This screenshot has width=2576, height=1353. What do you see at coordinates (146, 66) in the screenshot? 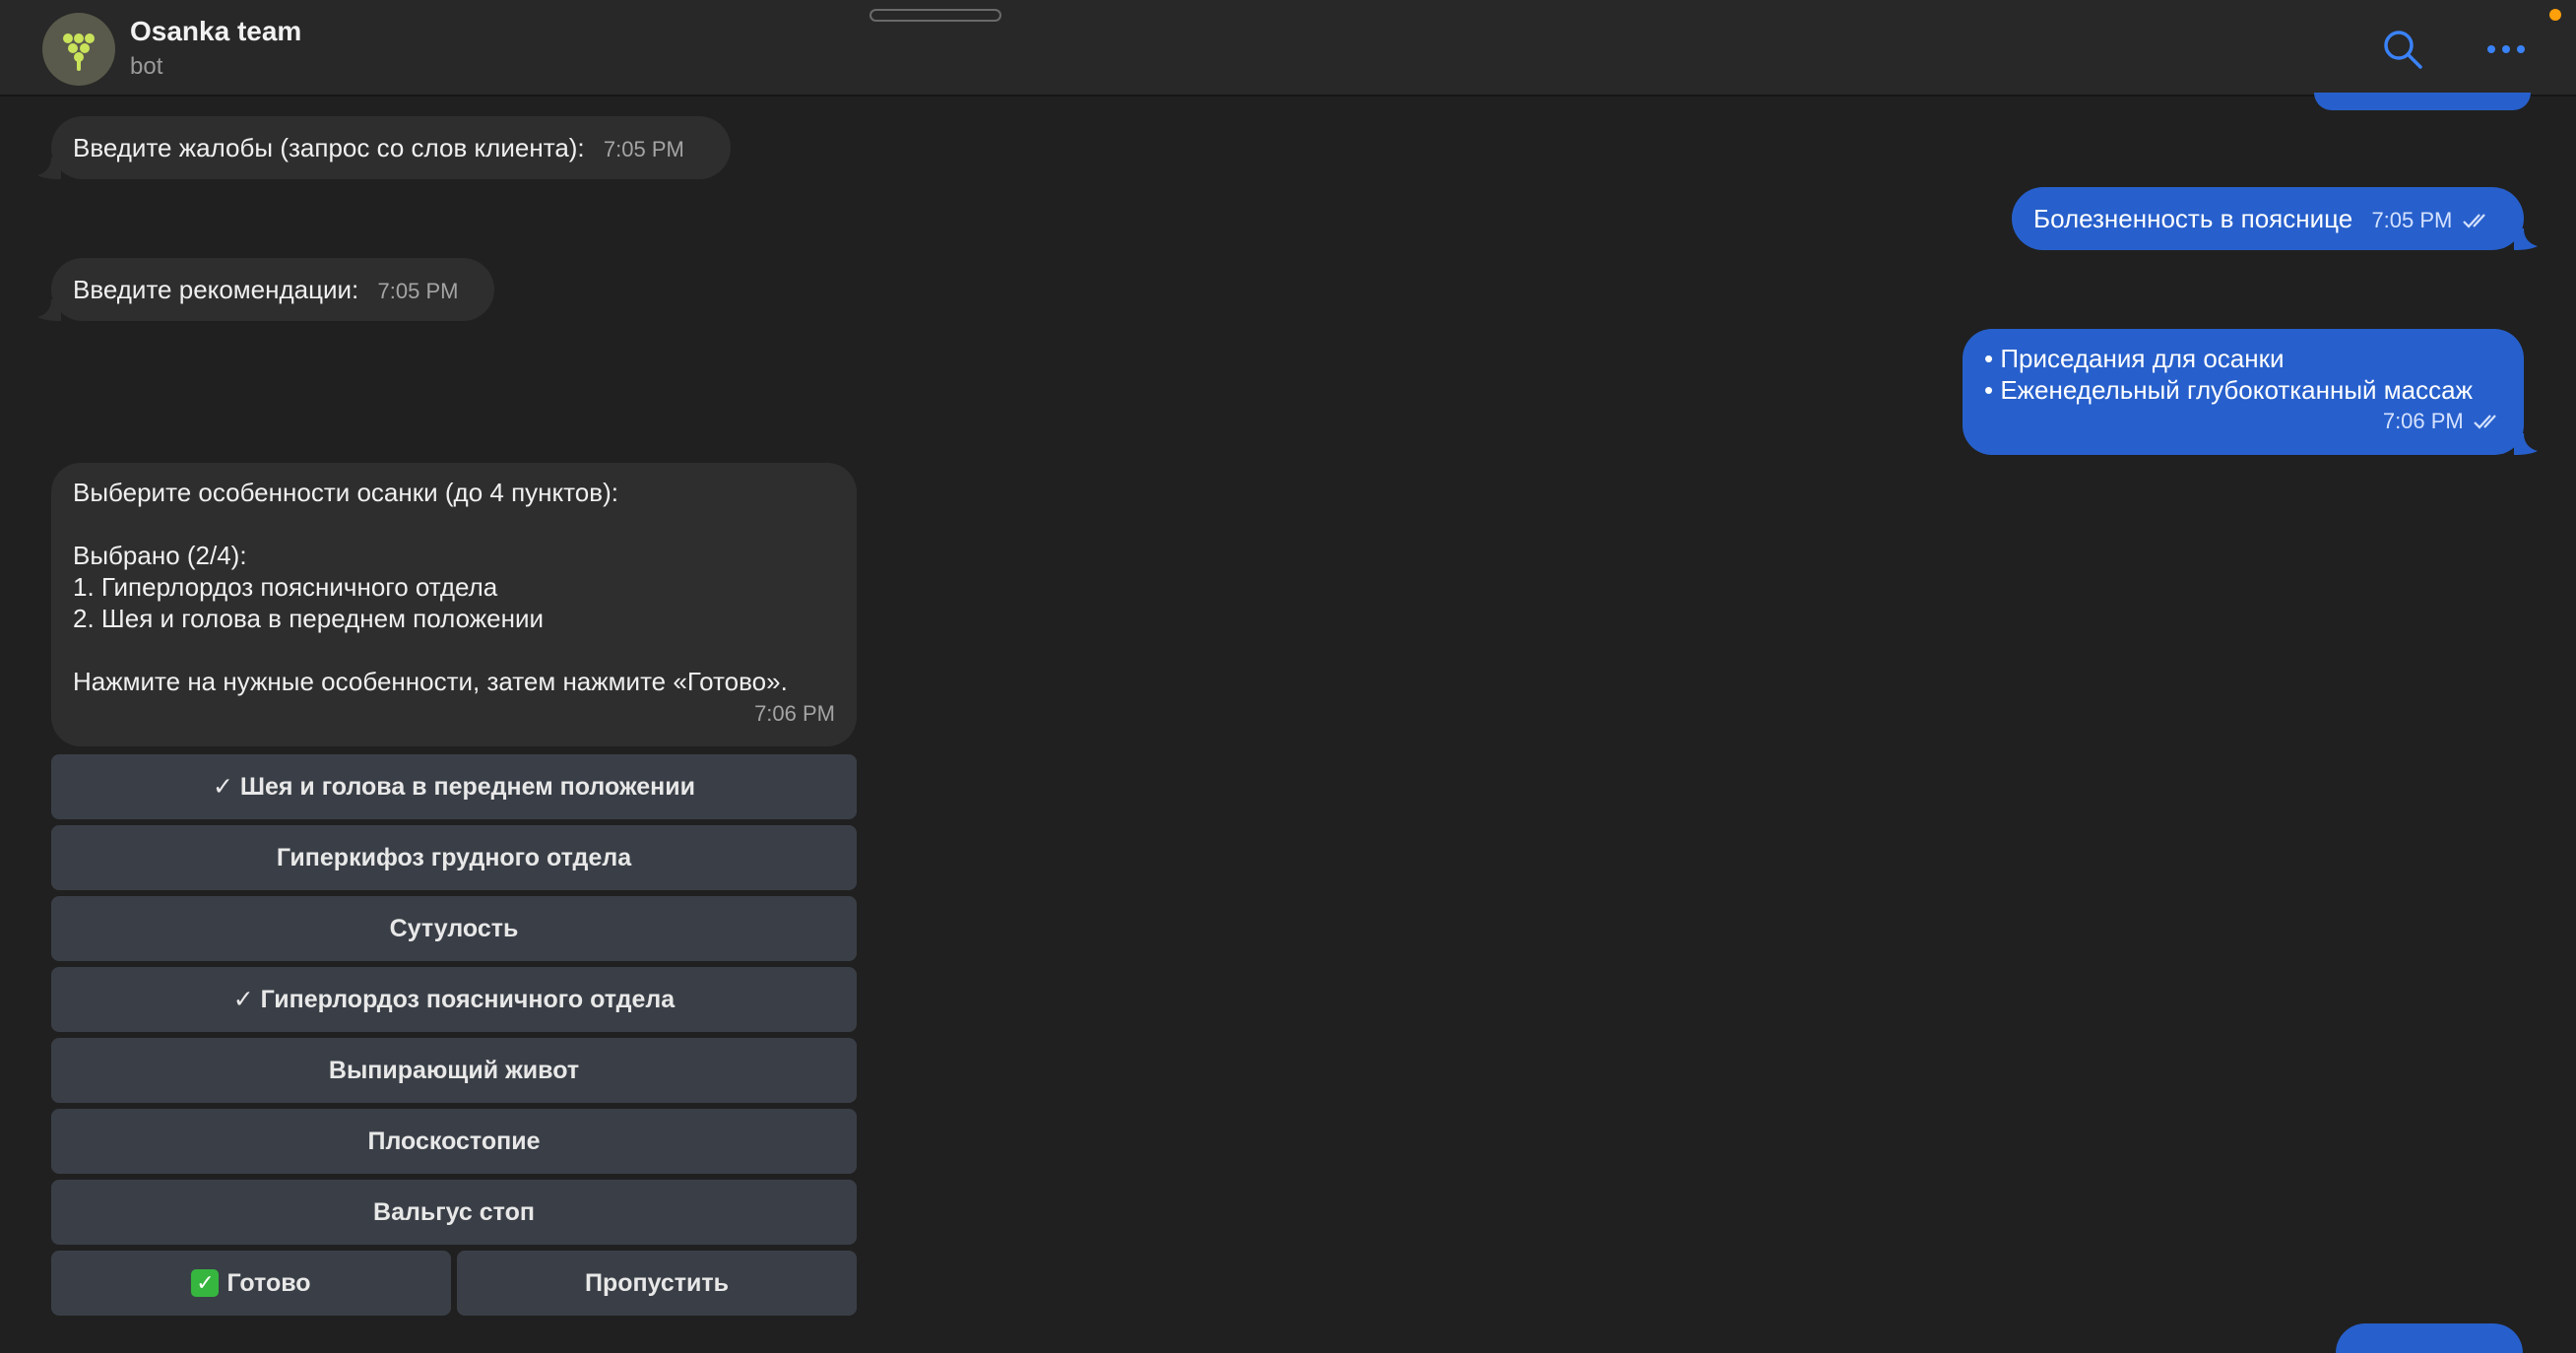
I see `chat-subtitle: bot` at bounding box center [146, 66].